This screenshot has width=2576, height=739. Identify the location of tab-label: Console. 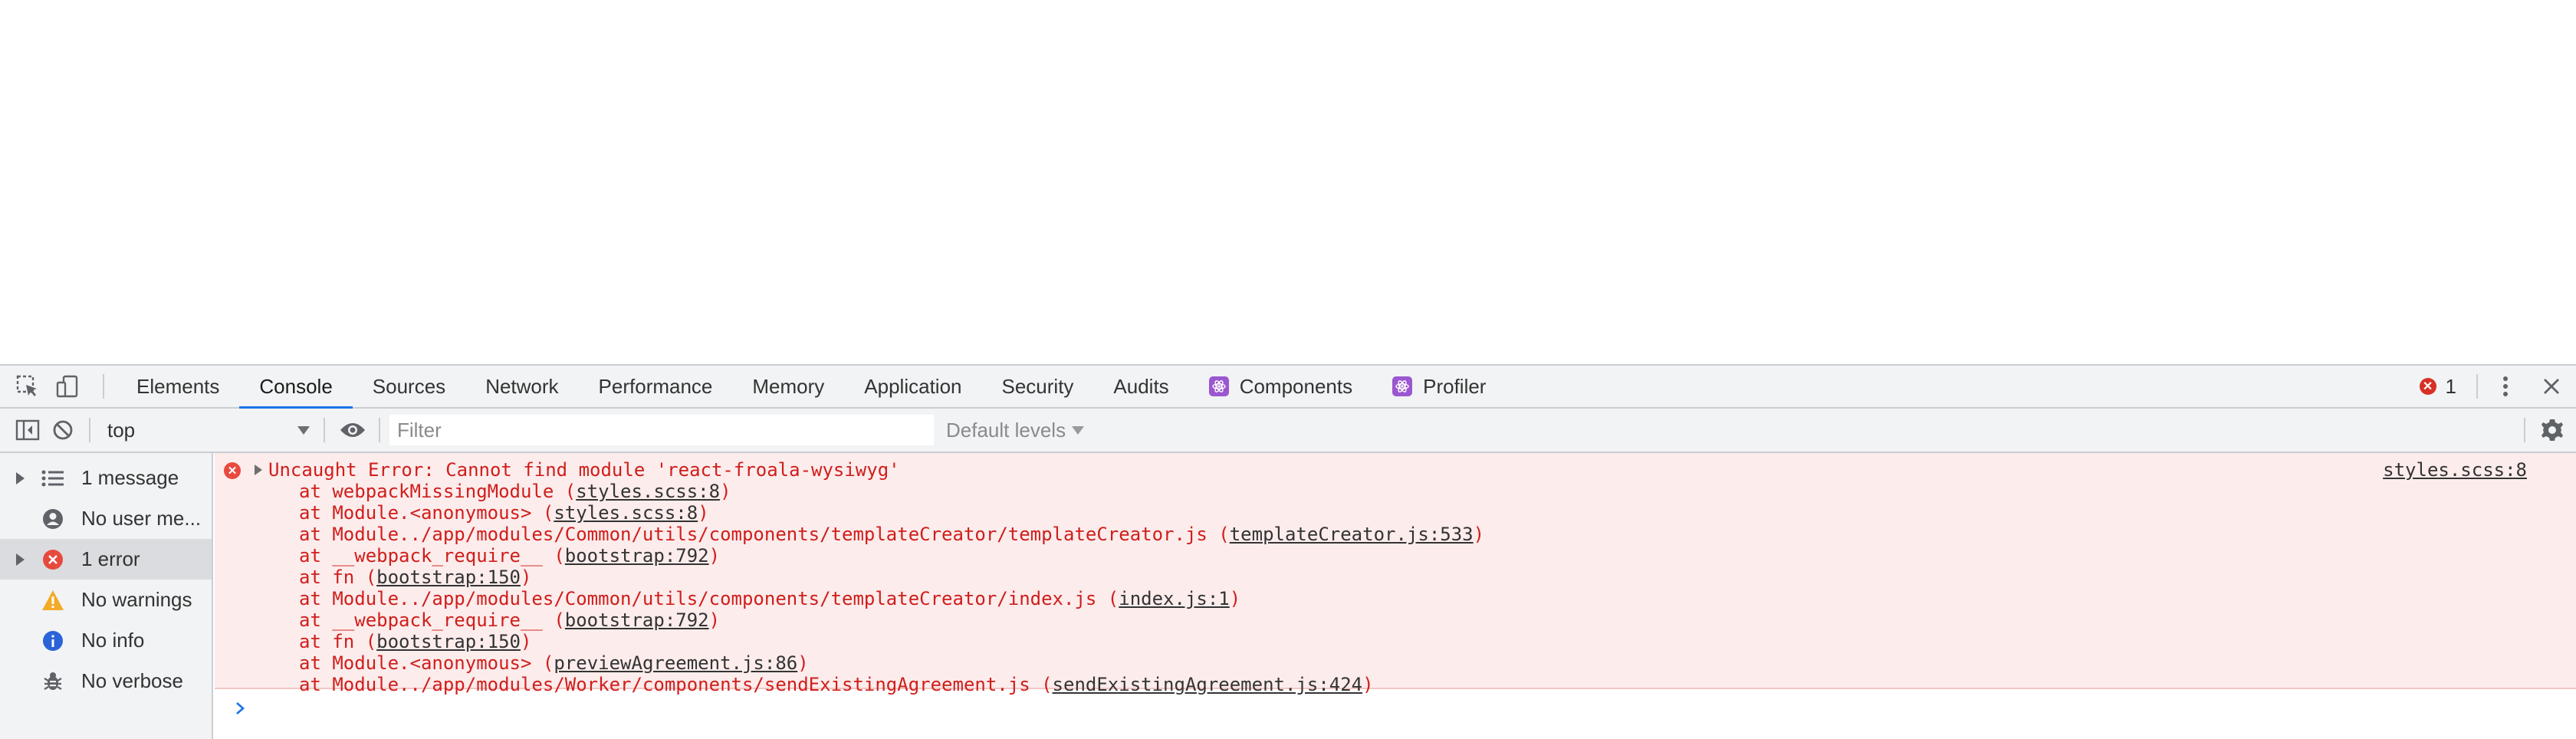
(296, 386).